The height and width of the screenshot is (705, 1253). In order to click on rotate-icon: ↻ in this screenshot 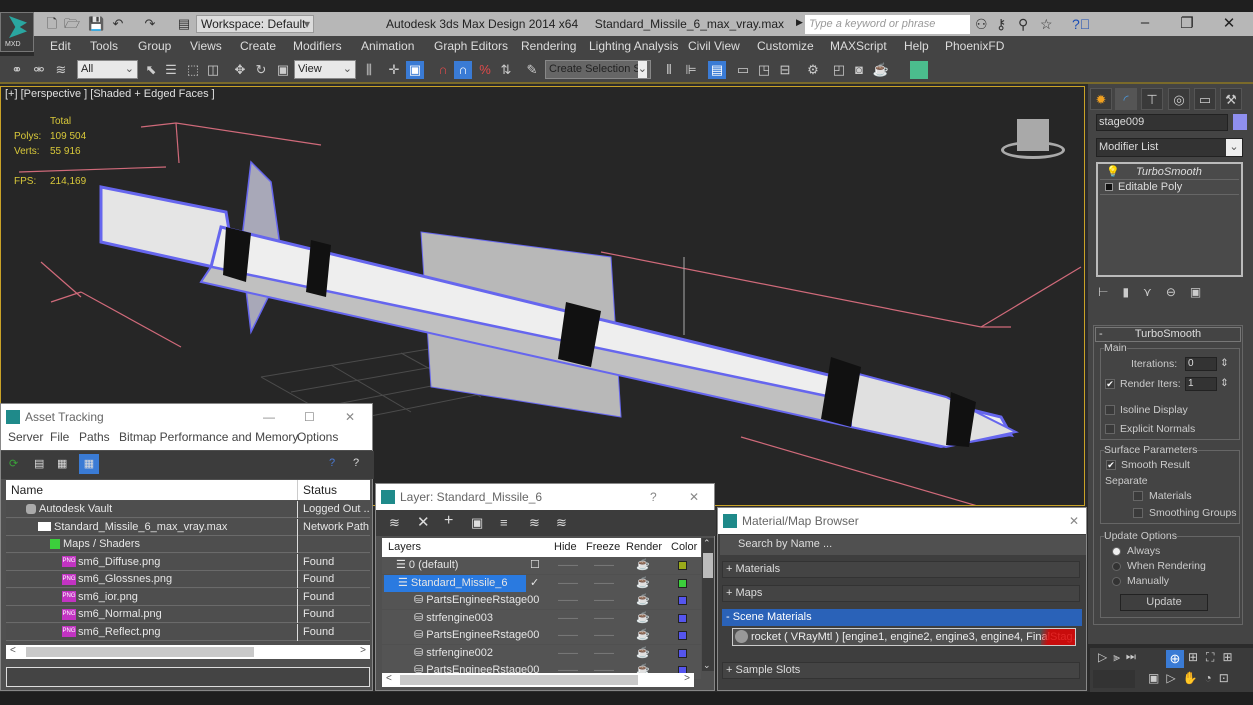, I will do `click(261, 70)`.